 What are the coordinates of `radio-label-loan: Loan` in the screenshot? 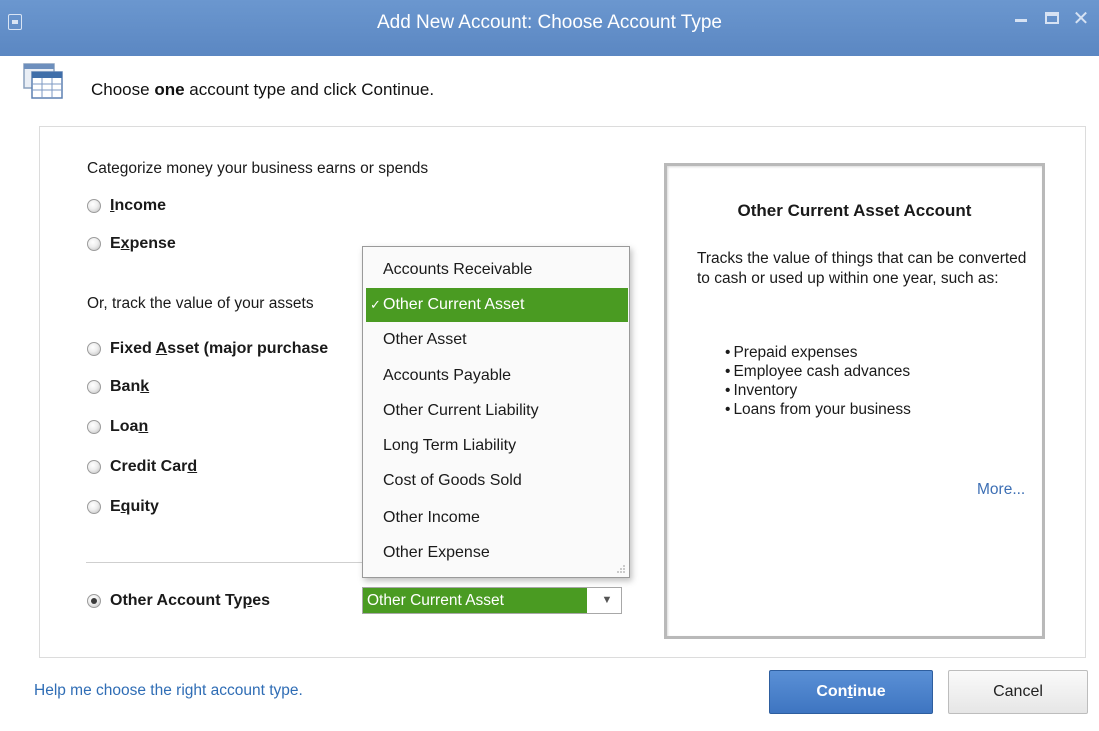 It's located at (129, 426).